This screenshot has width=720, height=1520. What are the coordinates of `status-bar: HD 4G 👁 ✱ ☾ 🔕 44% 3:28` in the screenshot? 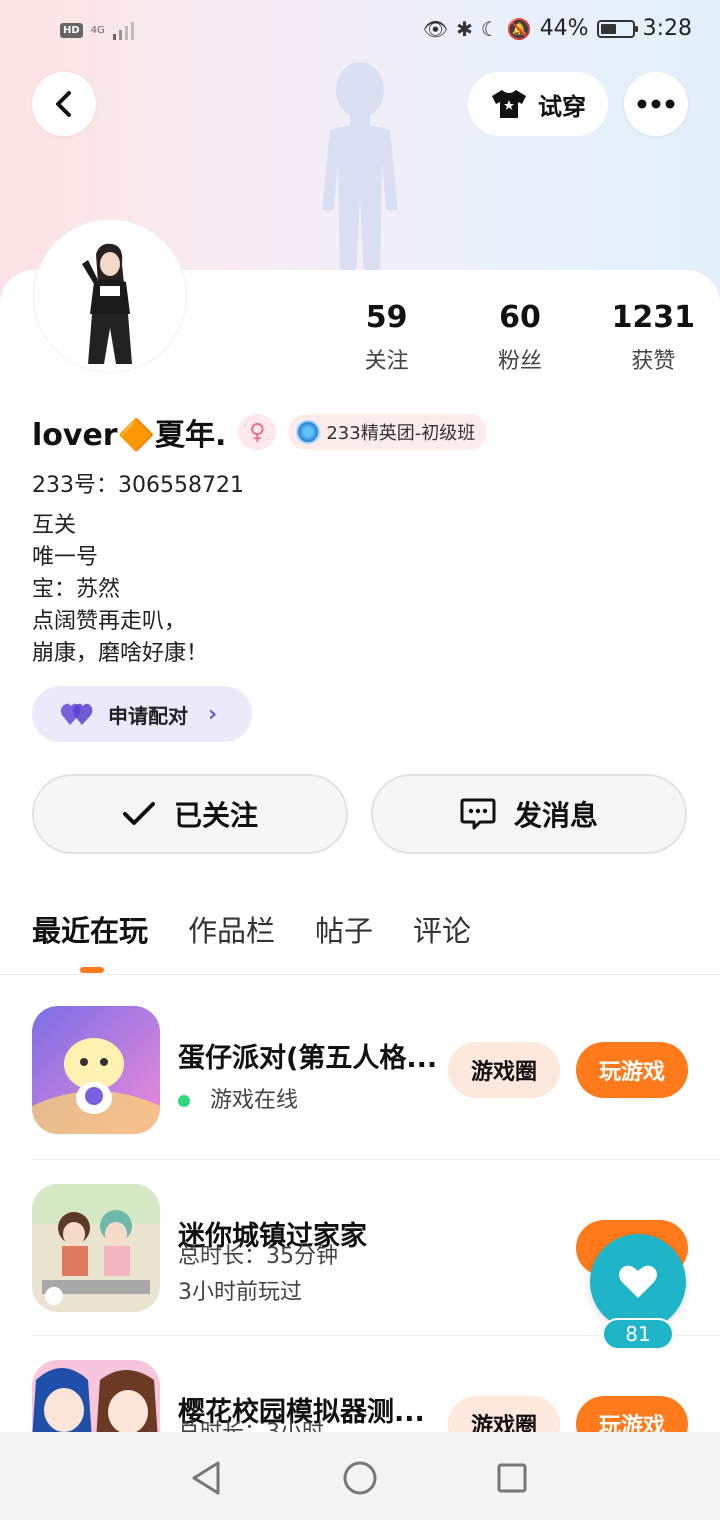 It's located at (360, 31).